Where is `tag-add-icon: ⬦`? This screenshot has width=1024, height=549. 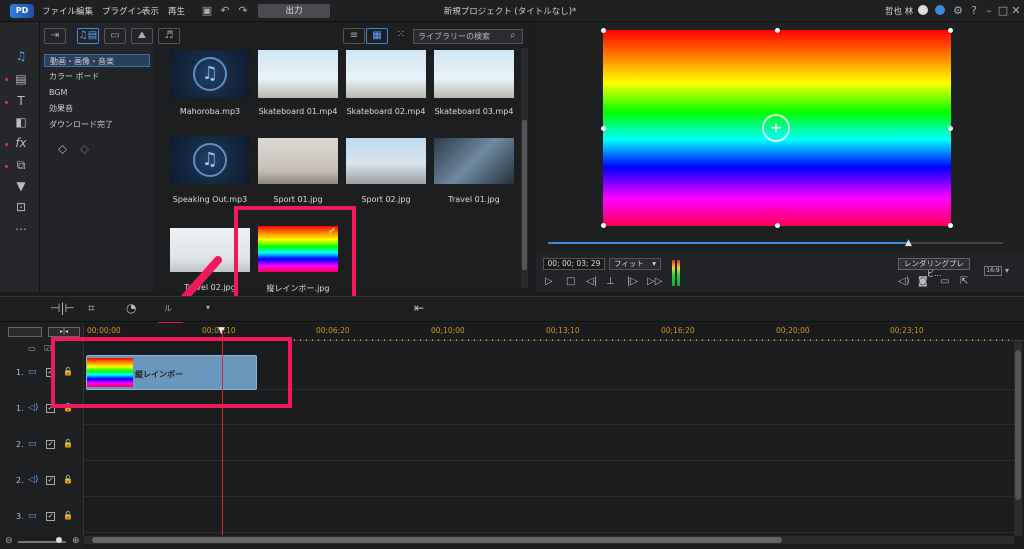
tag-add-icon: ⬦ is located at coordinates (62, 149).